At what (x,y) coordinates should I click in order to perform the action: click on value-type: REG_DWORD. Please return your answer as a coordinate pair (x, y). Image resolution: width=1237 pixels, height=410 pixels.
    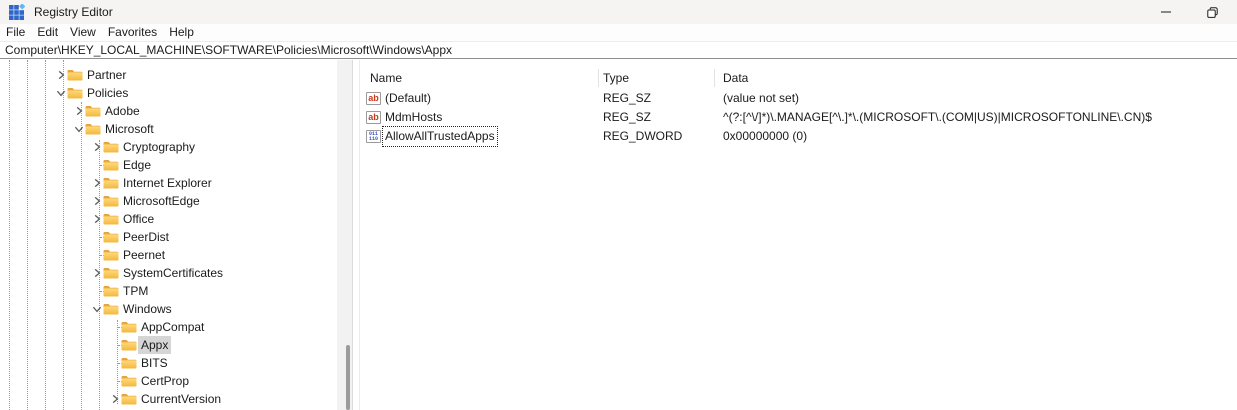
    Looking at the image, I should click on (643, 136).